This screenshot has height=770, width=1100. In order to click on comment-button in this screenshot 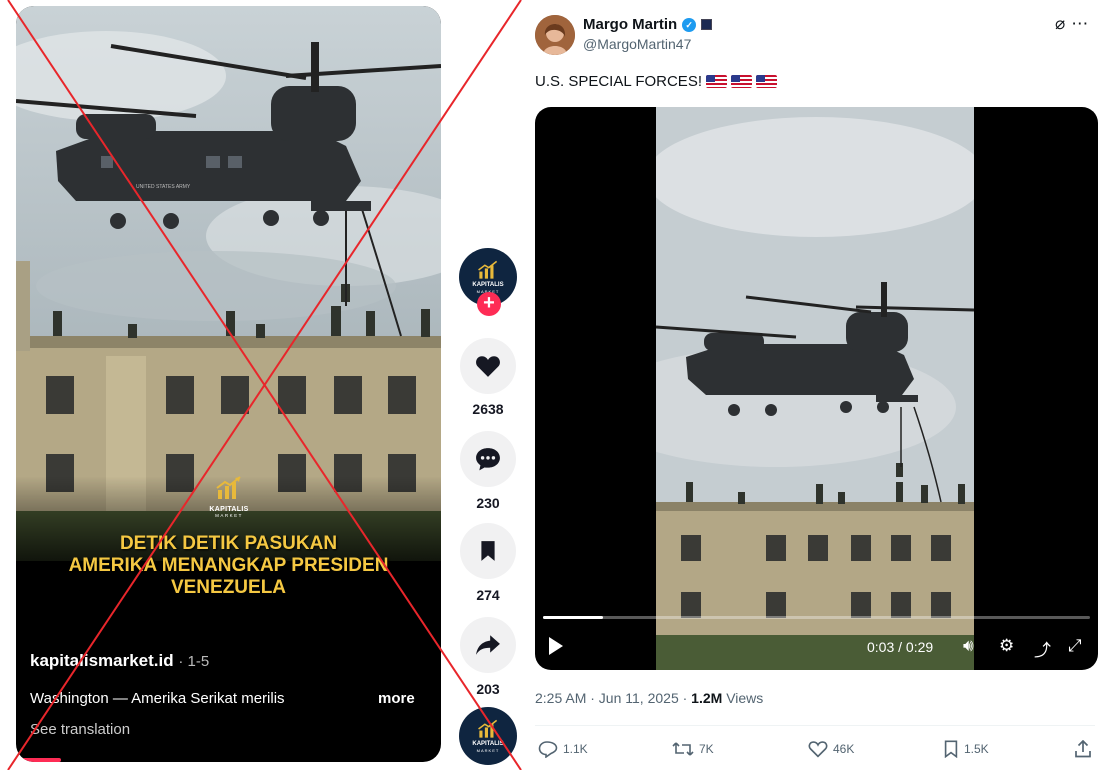, I will do `click(488, 459)`.